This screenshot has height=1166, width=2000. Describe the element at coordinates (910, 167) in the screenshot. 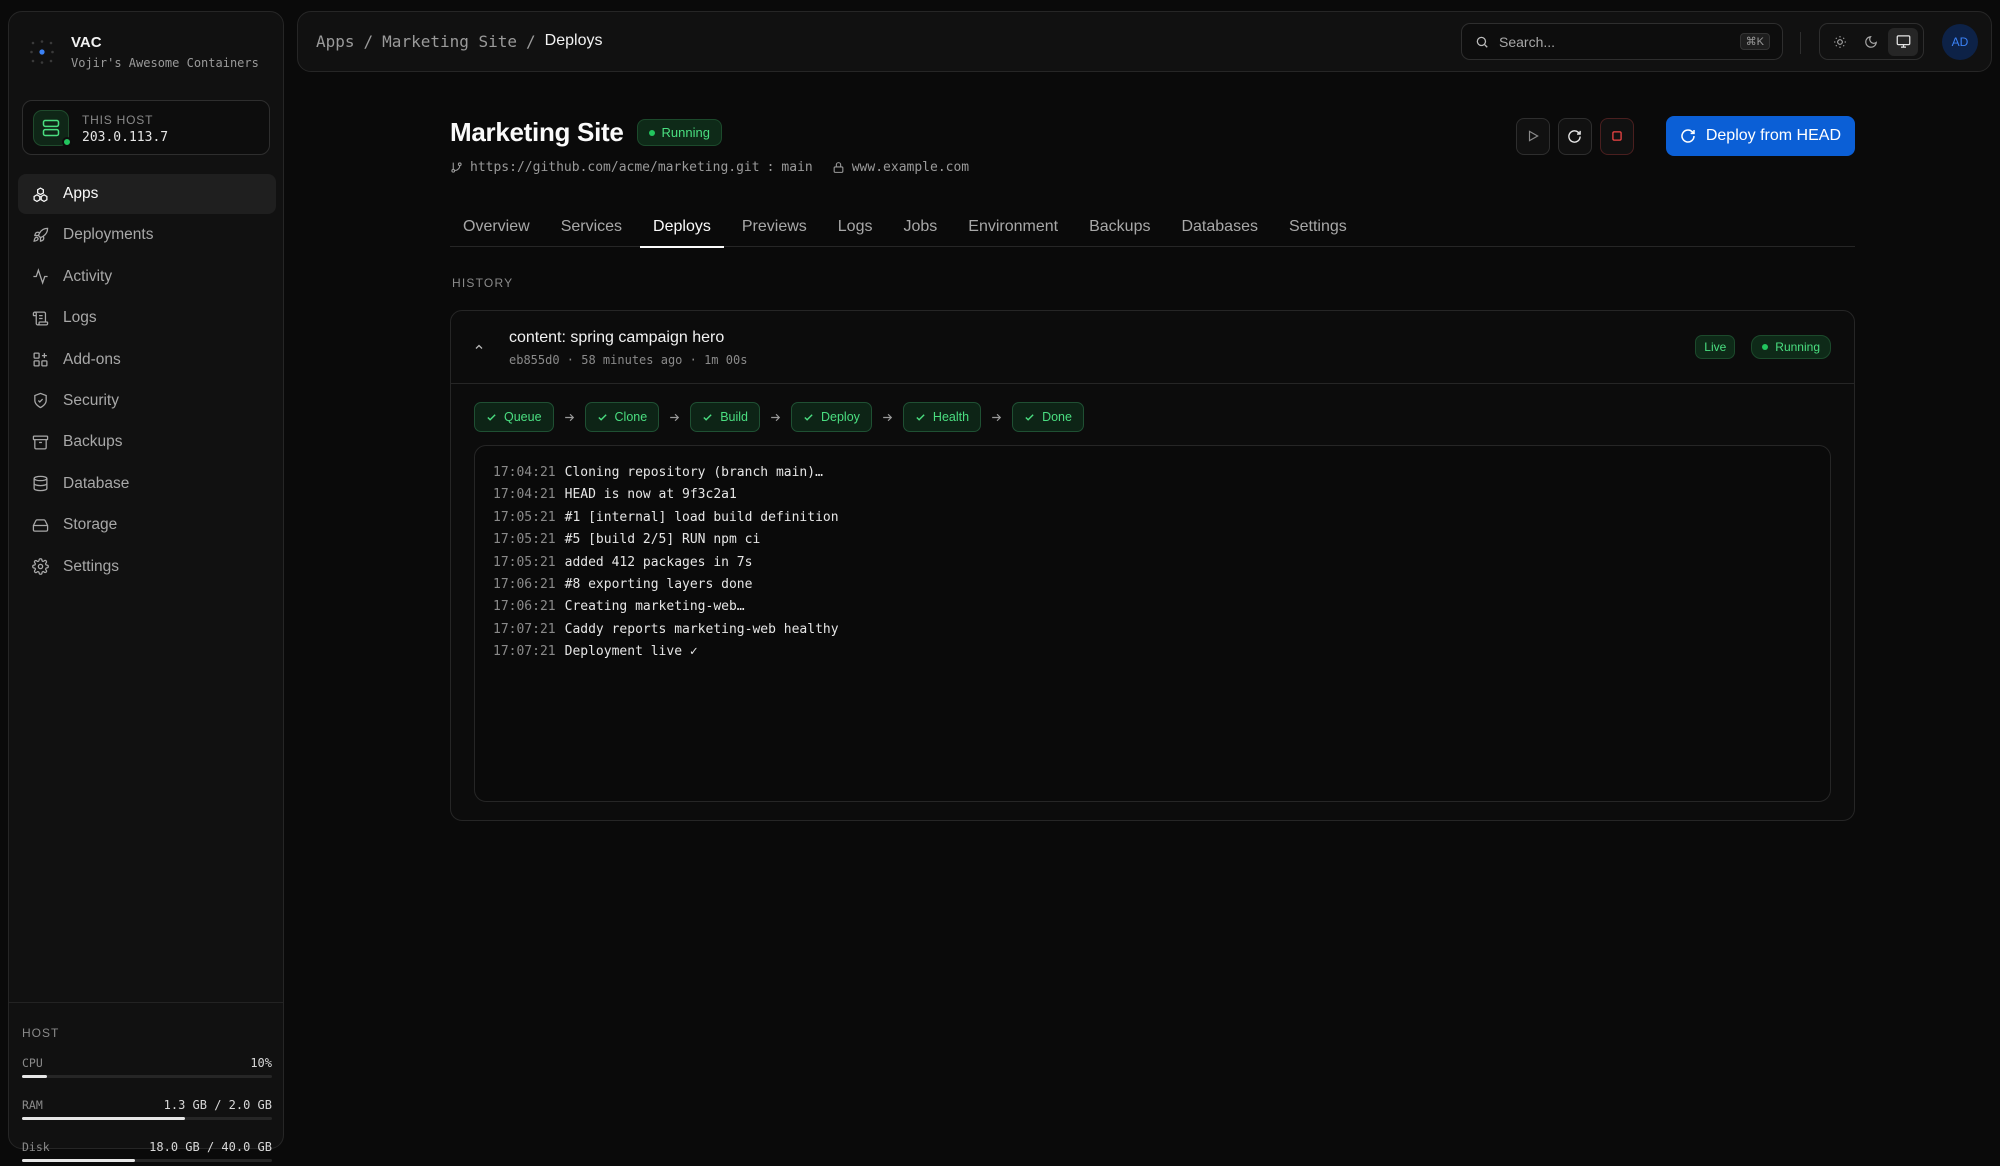

I see `domain-link: www.example.com` at that location.